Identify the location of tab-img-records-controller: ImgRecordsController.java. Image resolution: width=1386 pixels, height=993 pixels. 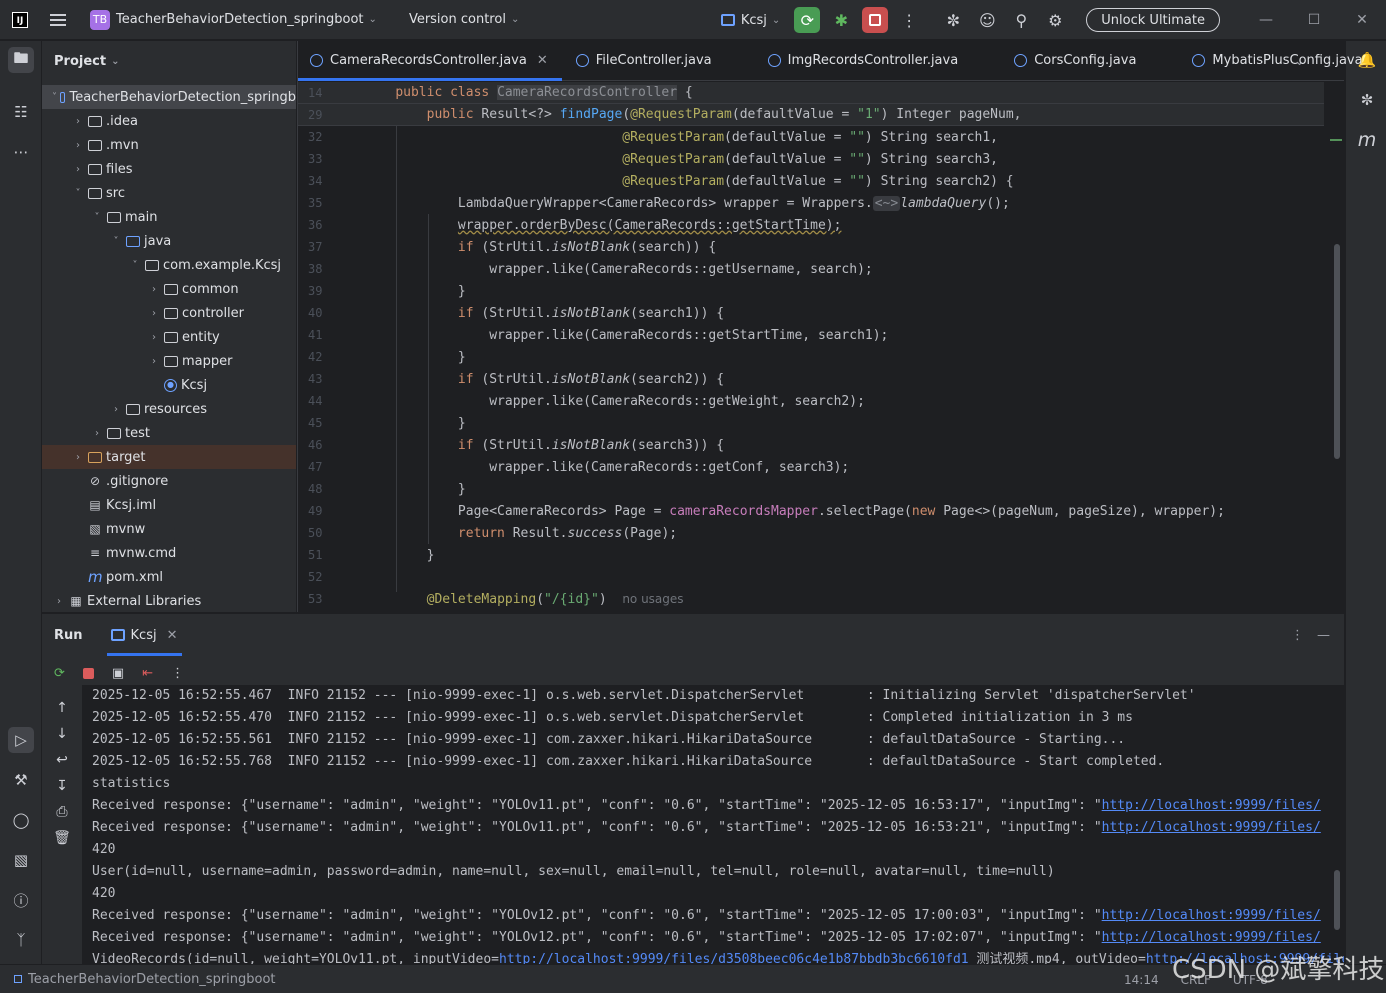
(879, 60).